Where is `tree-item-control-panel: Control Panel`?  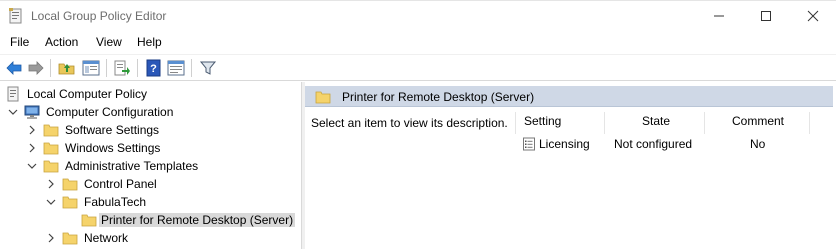 tree-item-control-panel: Control Panel is located at coordinates (150, 184).